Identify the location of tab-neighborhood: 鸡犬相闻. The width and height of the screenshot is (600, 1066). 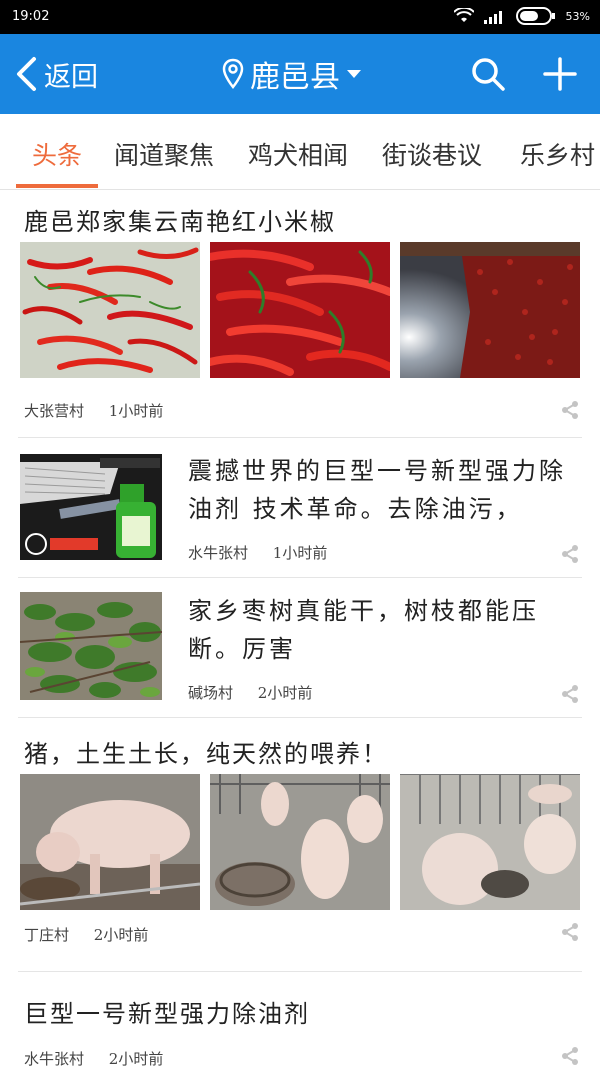
(298, 154).